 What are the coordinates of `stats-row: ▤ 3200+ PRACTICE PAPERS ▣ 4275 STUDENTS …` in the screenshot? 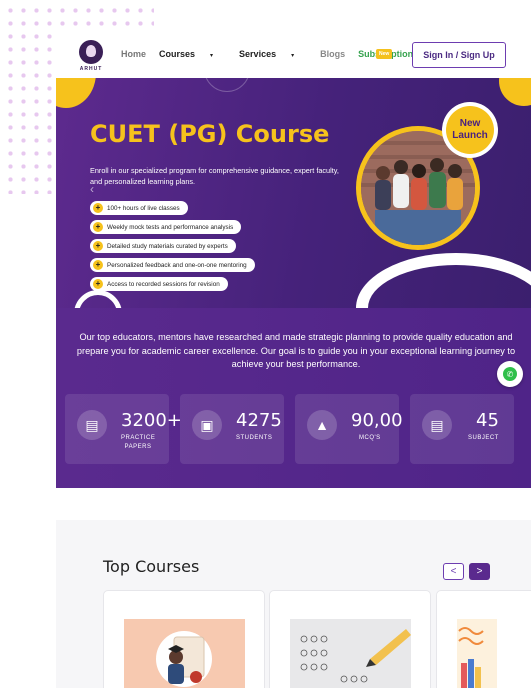 It's located at (289, 429).